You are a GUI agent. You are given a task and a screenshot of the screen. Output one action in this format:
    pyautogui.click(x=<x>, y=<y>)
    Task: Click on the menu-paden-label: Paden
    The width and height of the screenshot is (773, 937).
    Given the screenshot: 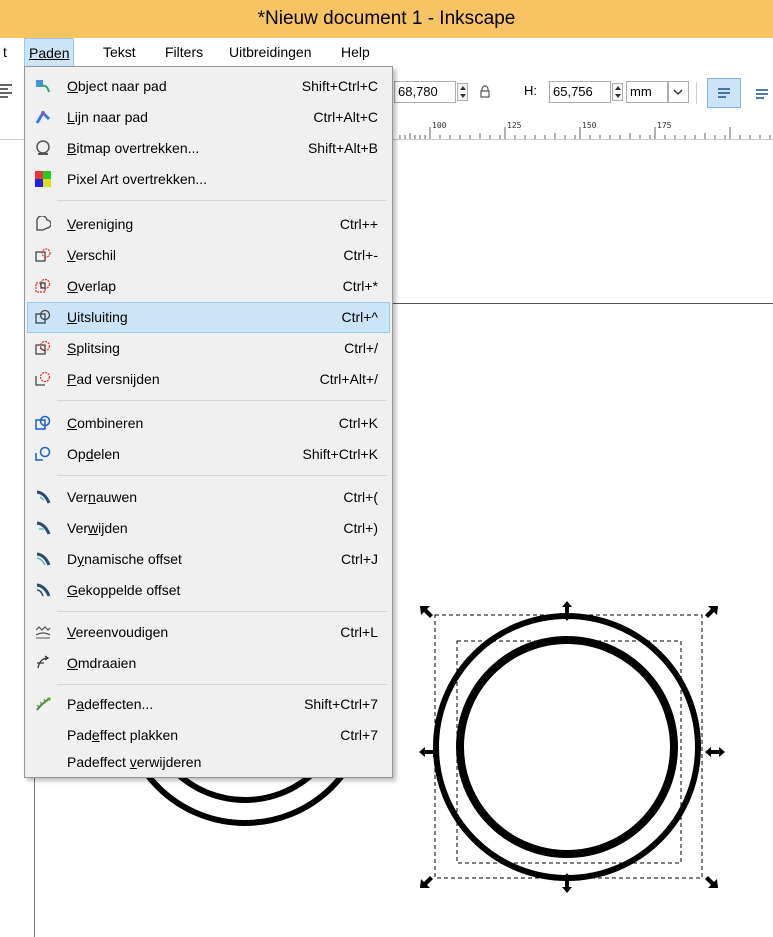 What is the action you would take?
    pyautogui.click(x=49, y=53)
    